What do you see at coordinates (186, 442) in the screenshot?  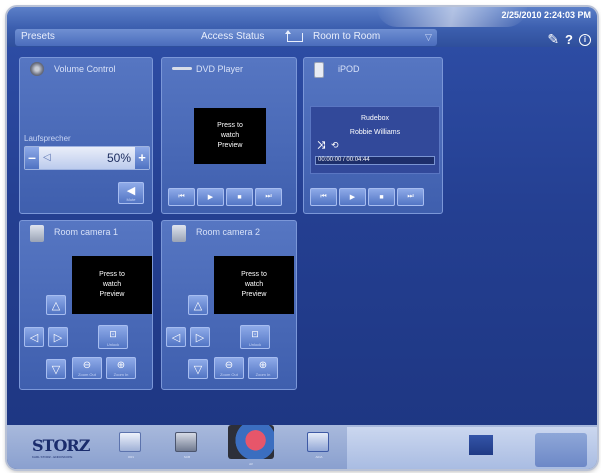 I see `scb-icon` at bounding box center [186, 442].